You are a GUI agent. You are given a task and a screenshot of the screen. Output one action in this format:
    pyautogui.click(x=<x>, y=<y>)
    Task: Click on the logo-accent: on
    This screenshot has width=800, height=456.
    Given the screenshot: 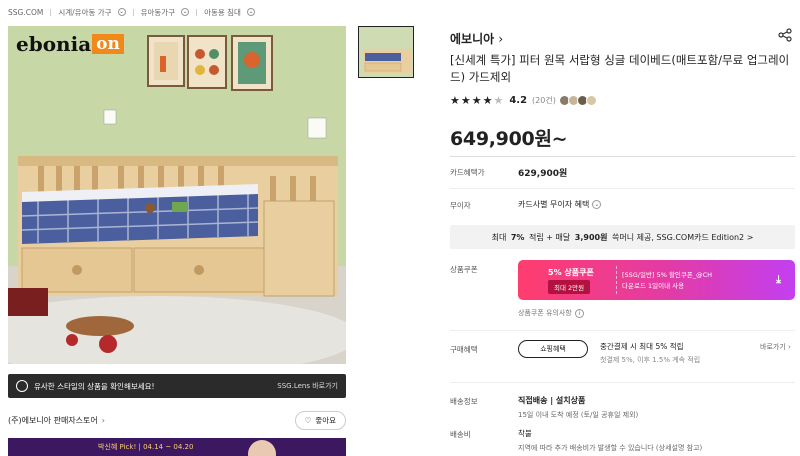 What is the action you would take?
    pyautogui.click(x=108, y=44)
    